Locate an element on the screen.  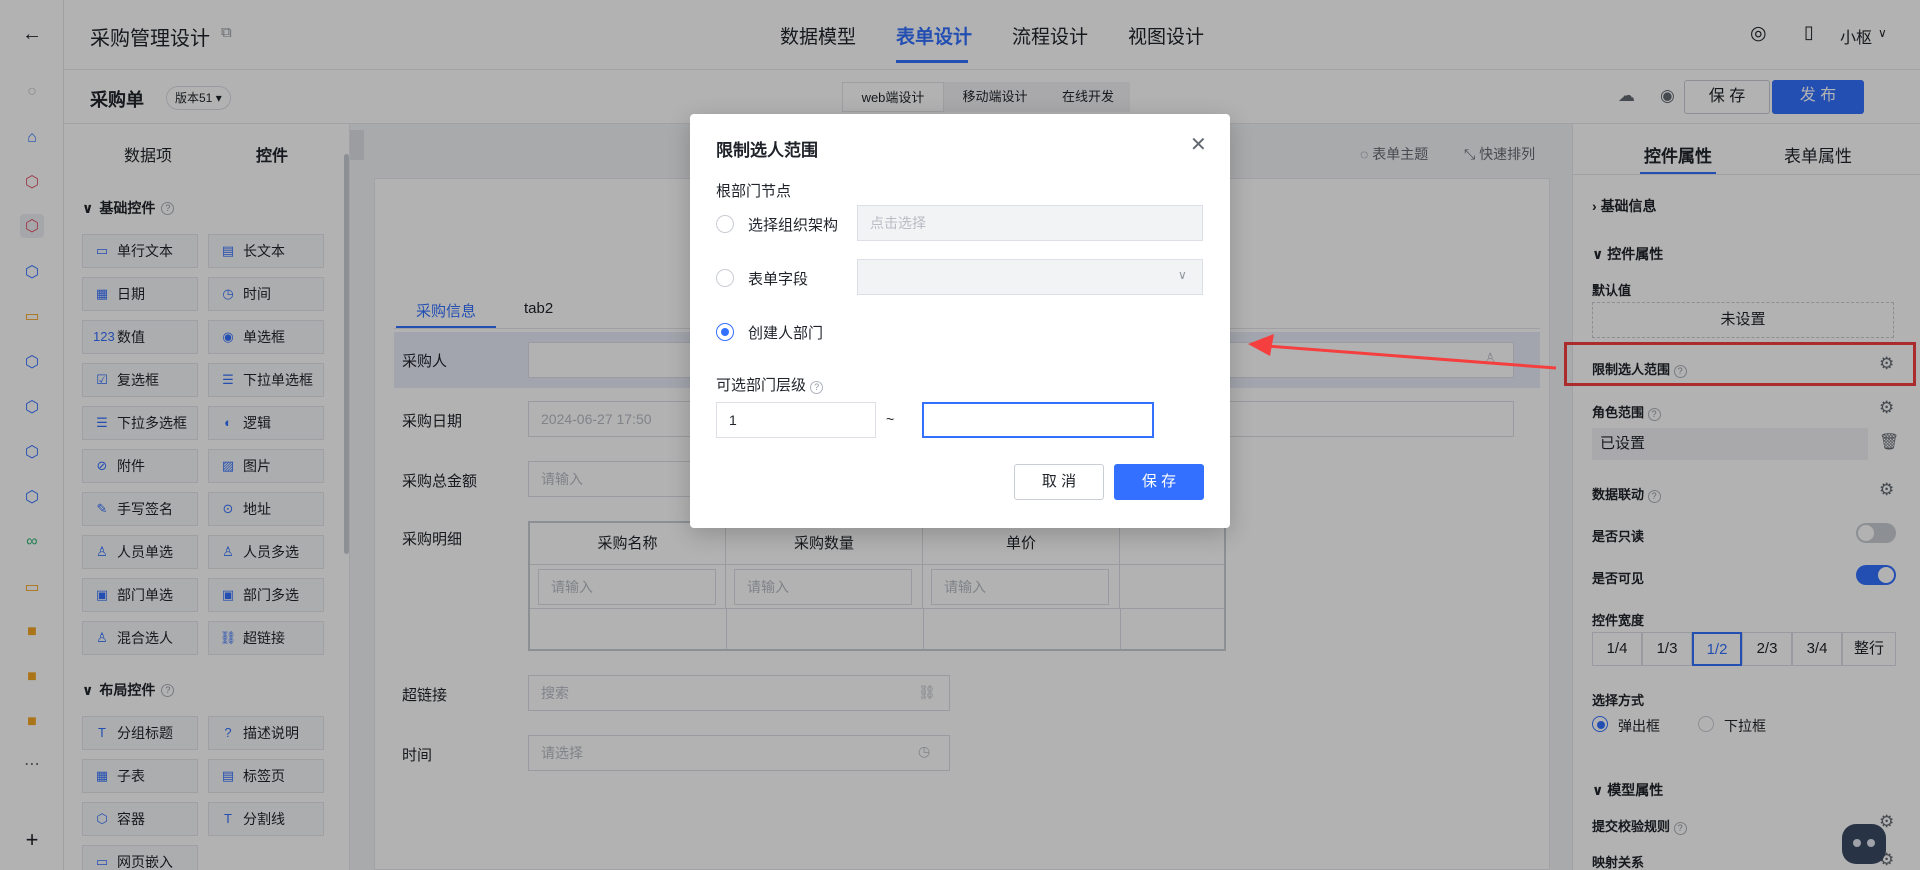
level-label: 可选部门层级 ? is located at coordinates (770, 384).